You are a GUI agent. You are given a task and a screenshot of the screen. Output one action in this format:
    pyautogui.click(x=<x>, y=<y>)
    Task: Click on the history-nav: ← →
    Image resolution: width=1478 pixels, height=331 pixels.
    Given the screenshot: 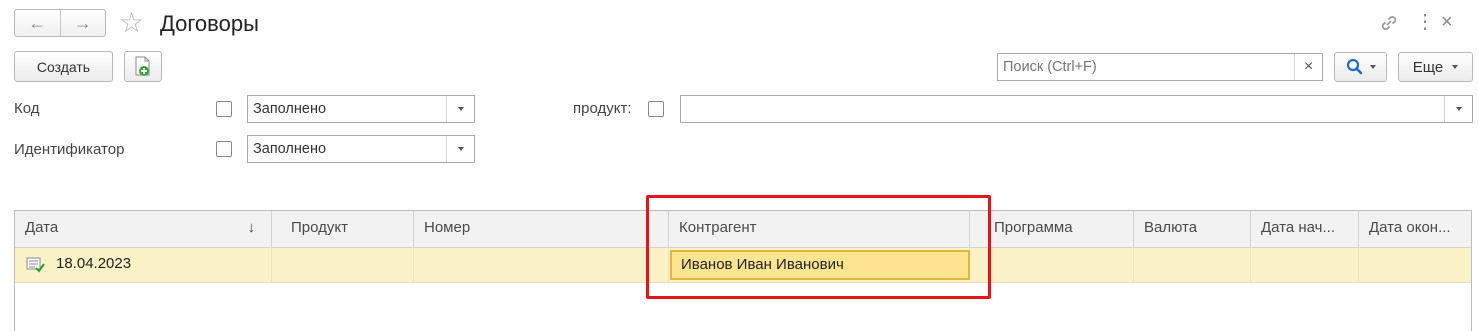 What is the action you would take?
    pyautogui.click(x=60, y=23)
    